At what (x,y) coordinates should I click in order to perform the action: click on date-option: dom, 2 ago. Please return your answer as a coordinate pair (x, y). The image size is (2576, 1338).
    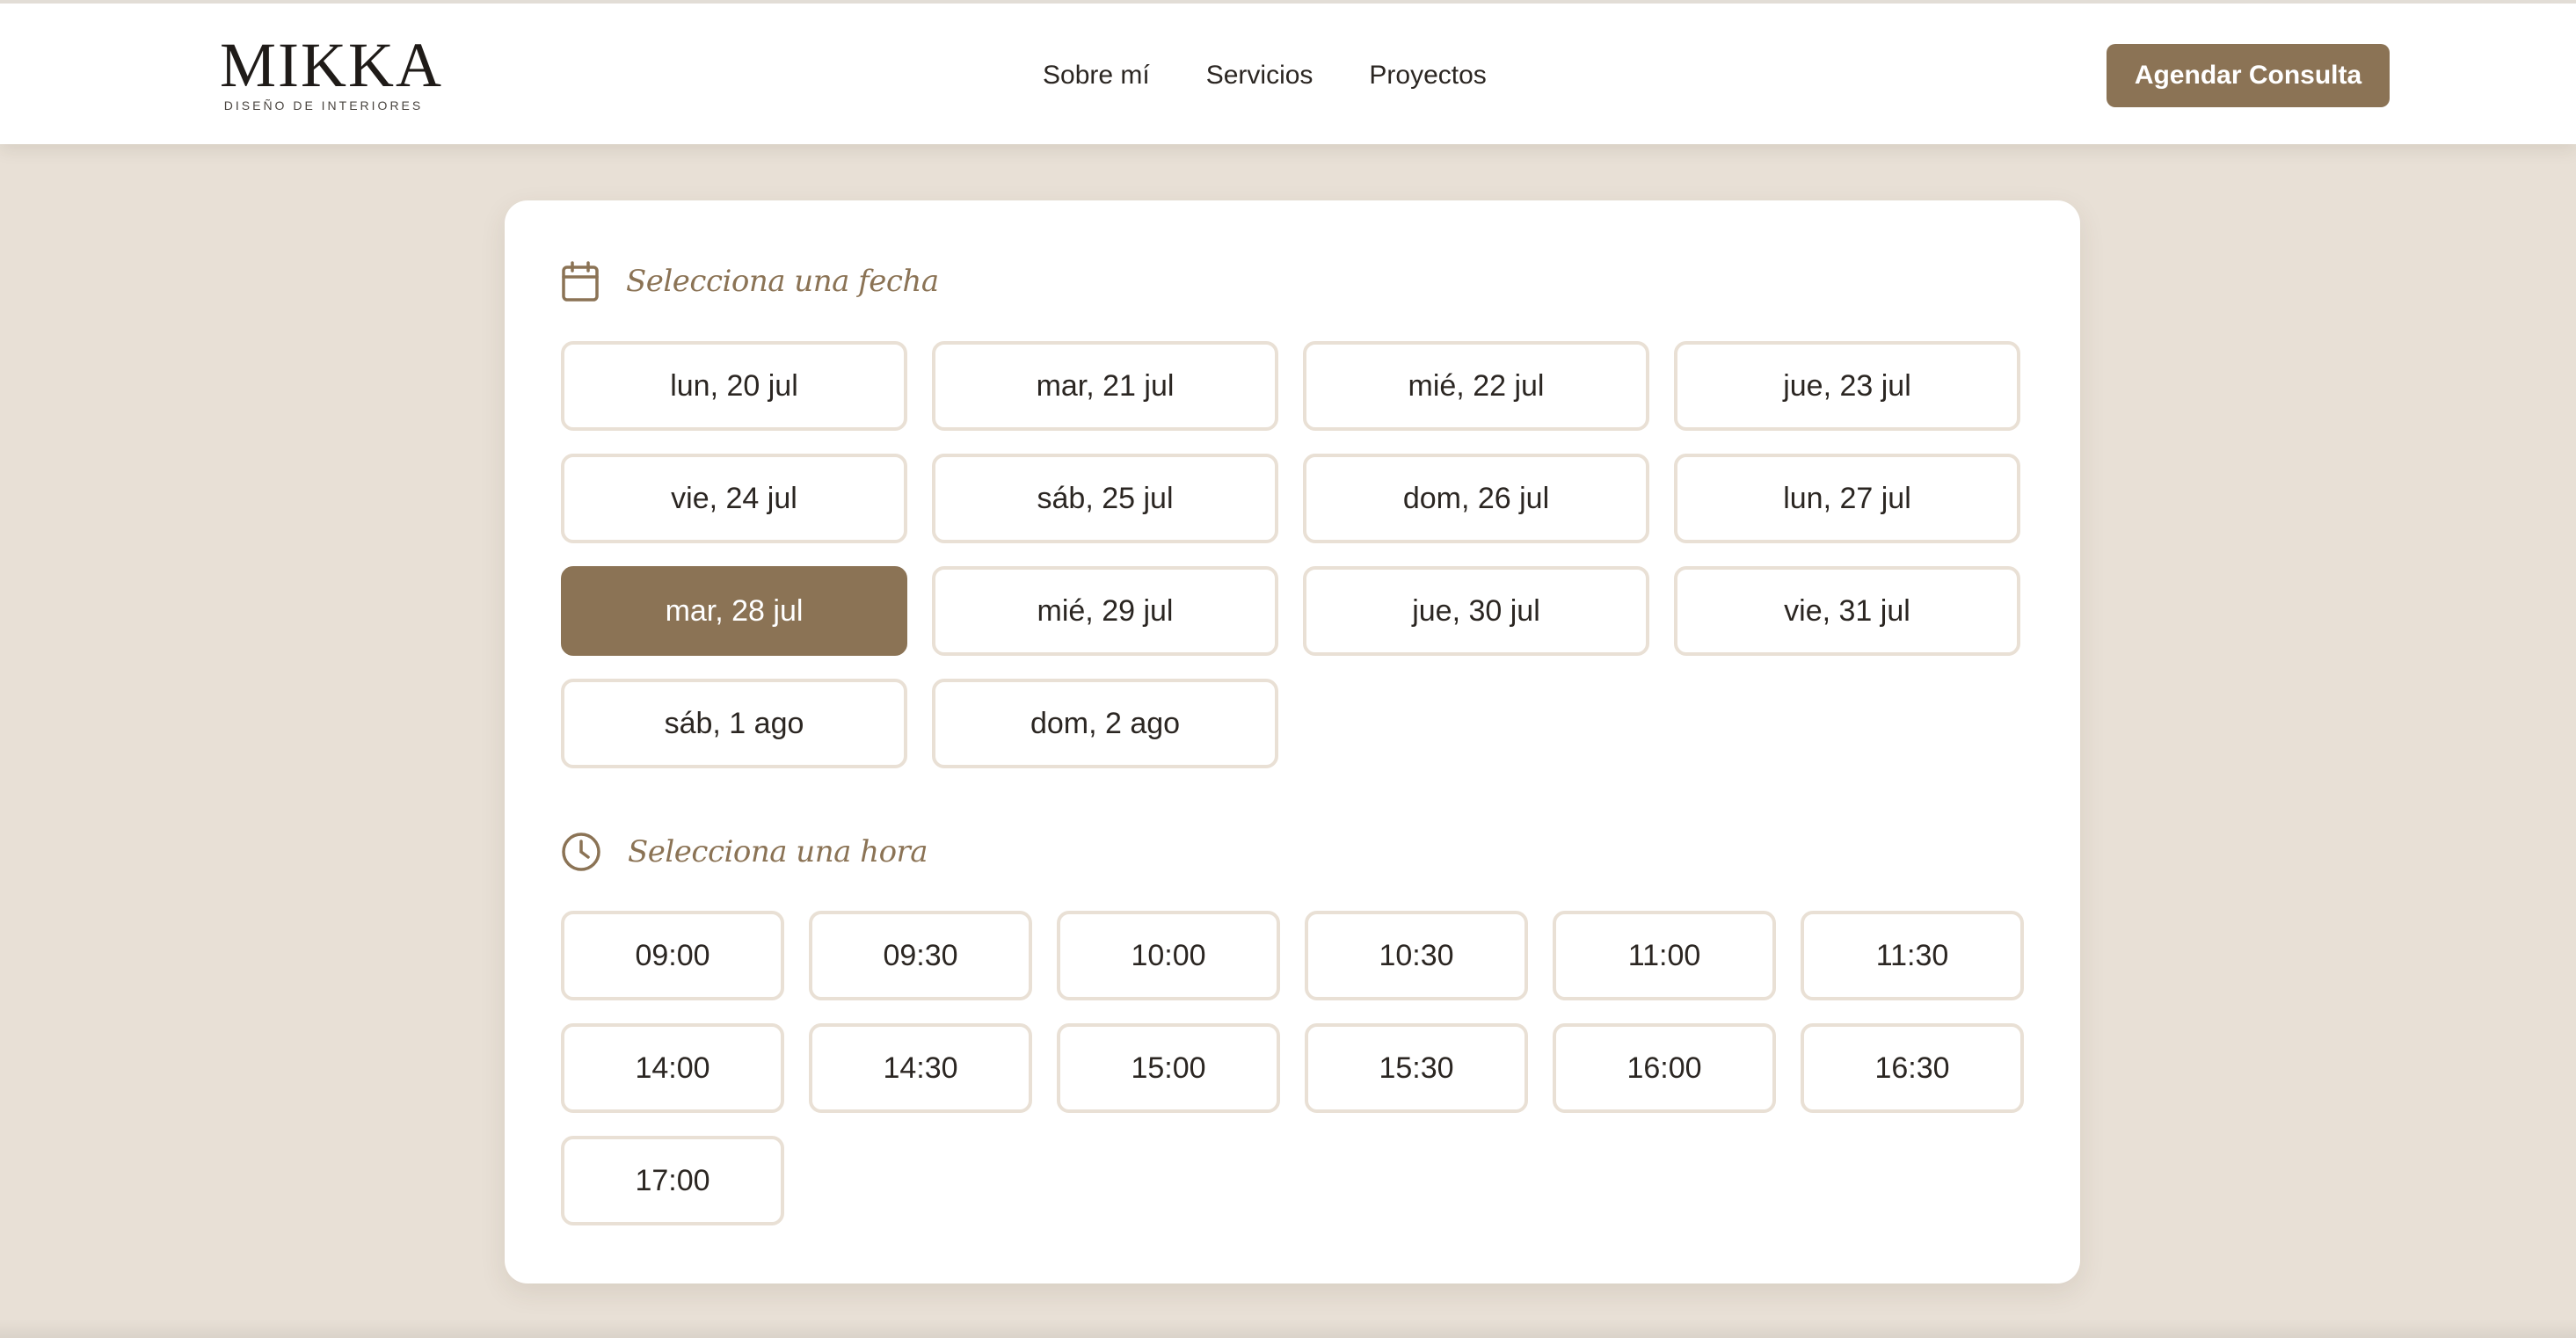
    Looking at the image, I should click on (1105, 724).